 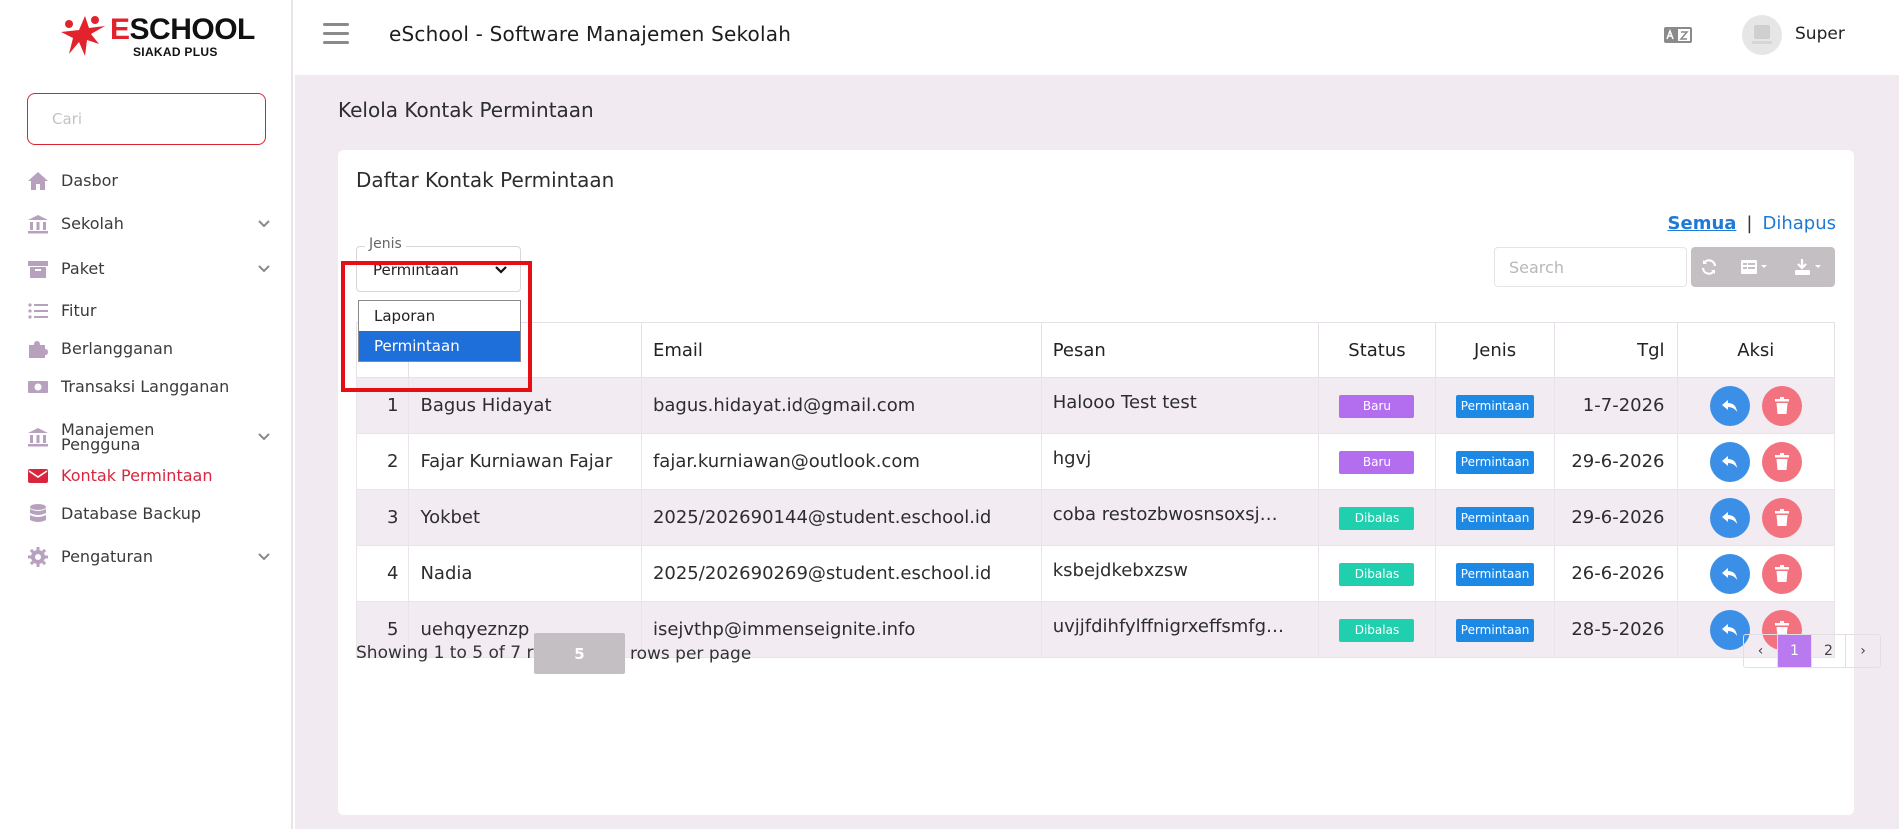 I want to click on header-status: Status, so click(x=1377, y=350).